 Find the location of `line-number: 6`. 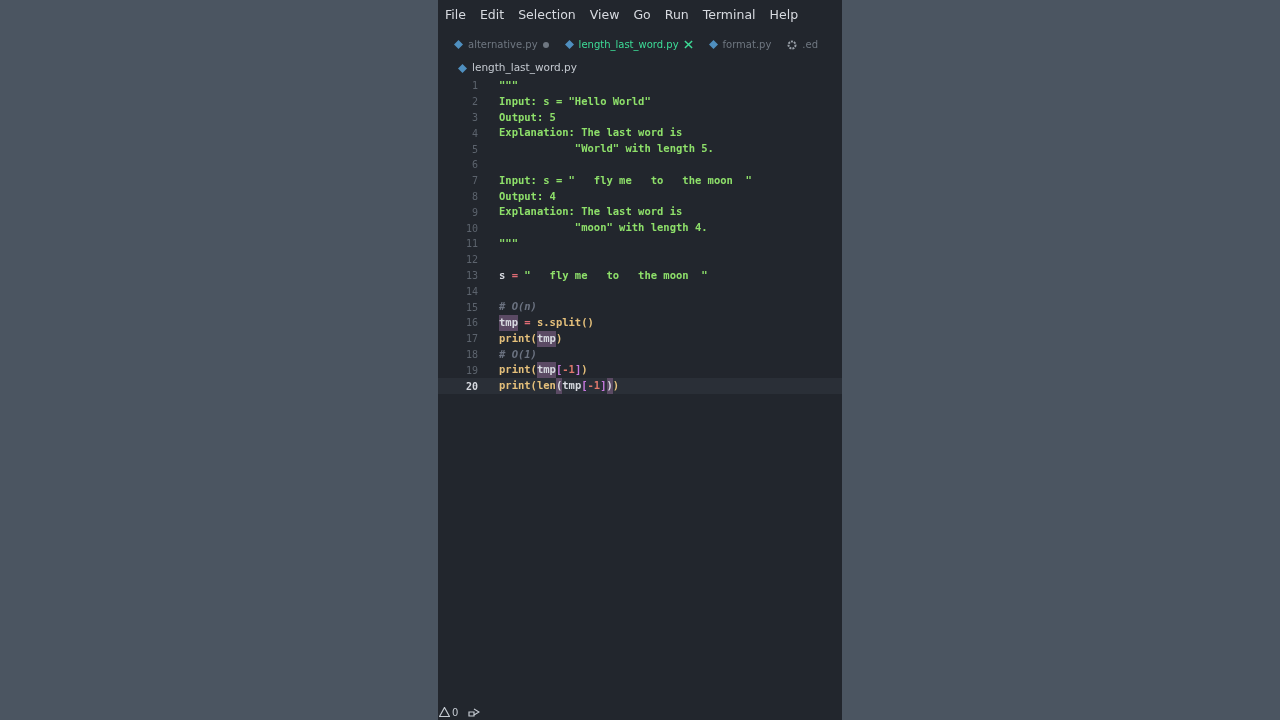

line-number: 6 is located at coordinates (474, 165).